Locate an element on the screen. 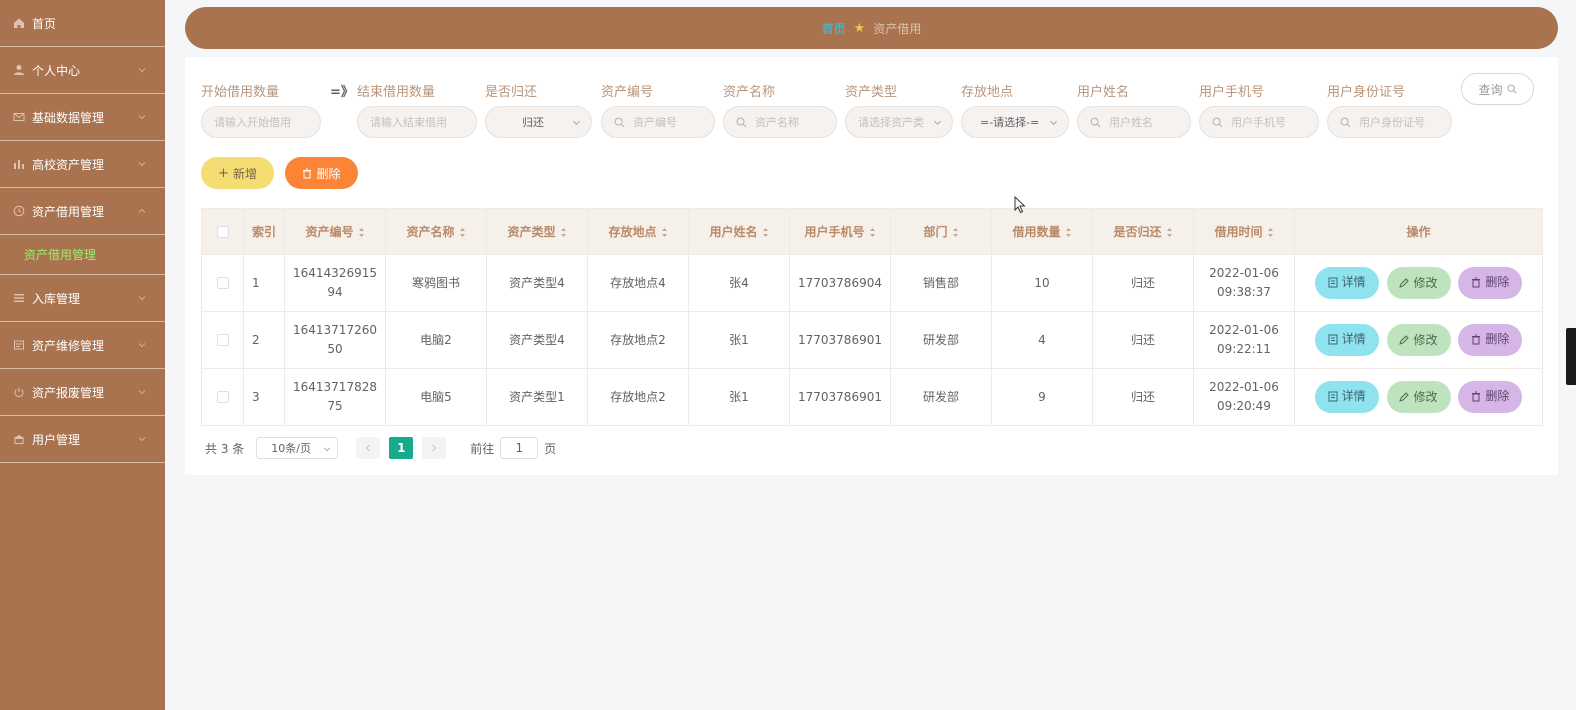  next-page-button is located at coordinates (434, 448).